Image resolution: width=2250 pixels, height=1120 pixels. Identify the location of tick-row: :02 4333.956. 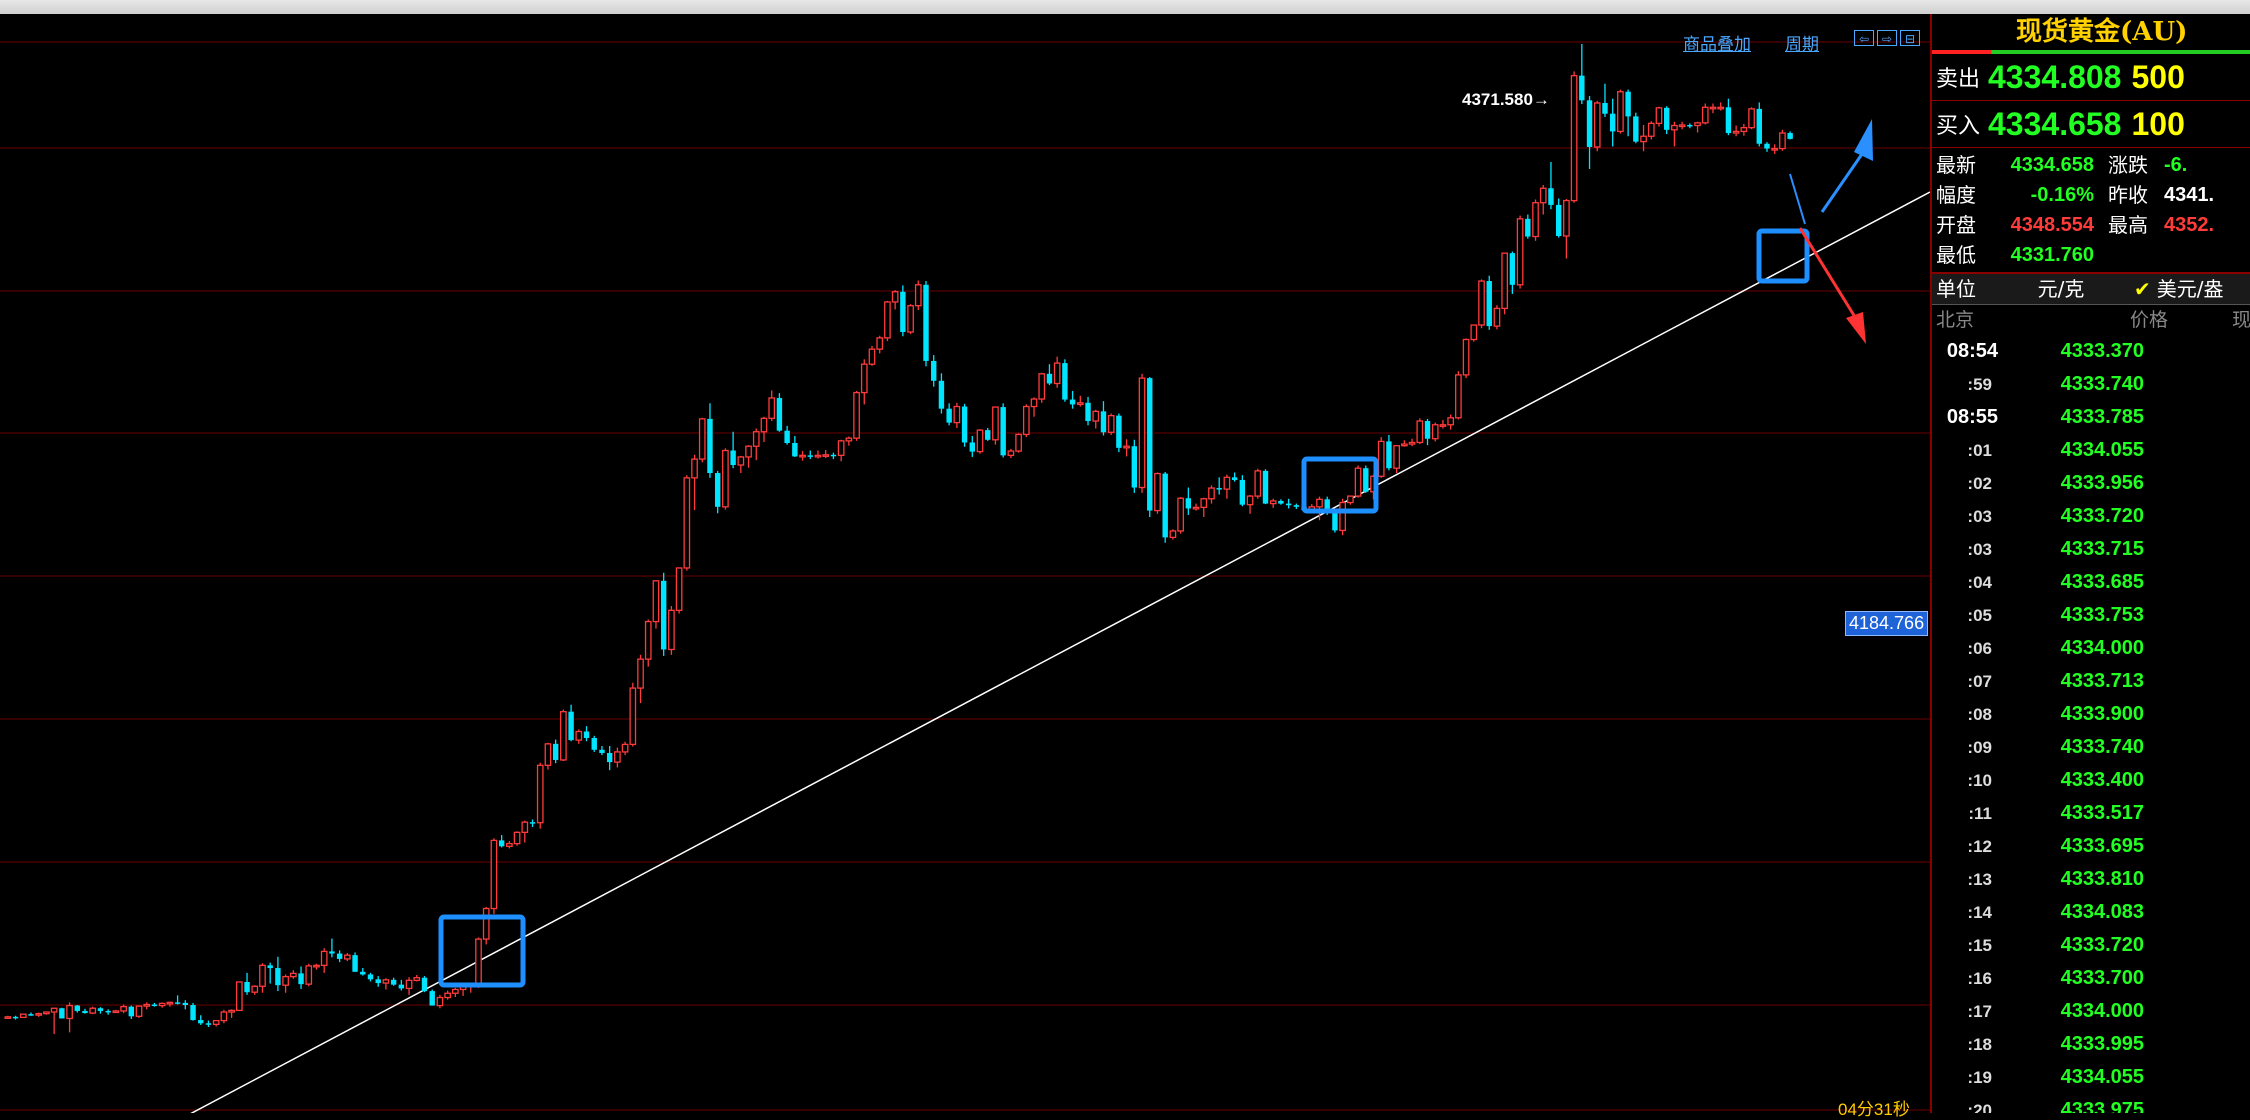
(2091, 483).